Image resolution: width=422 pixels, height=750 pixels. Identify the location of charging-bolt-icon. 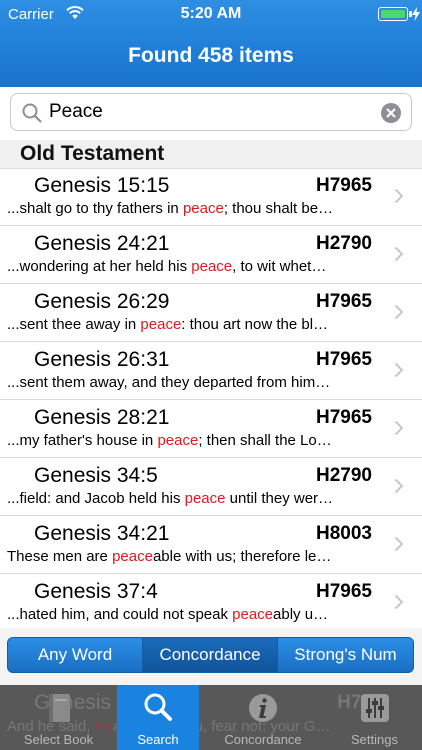
(416, 14).